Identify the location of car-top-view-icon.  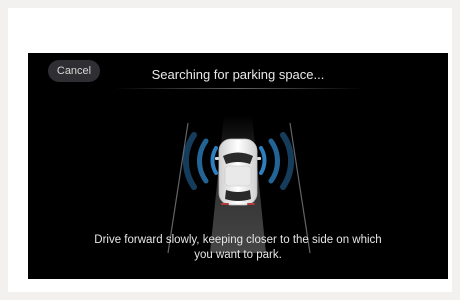
(238, 172).